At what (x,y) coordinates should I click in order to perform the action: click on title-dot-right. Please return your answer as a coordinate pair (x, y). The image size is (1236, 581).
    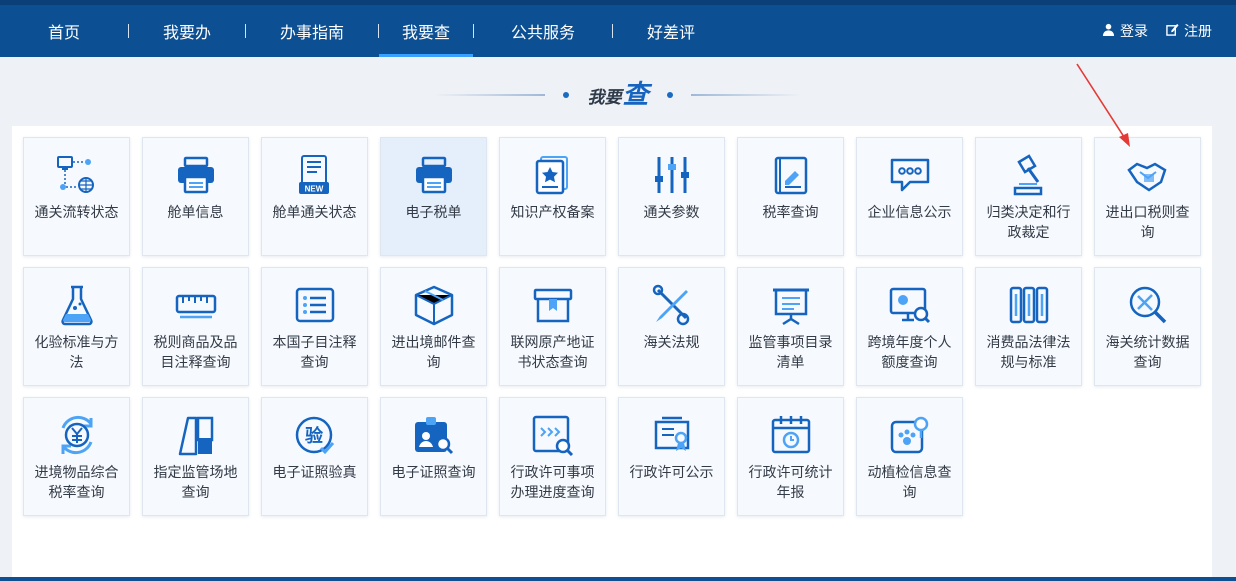
    Looking at the image, I should click on (669, 95).